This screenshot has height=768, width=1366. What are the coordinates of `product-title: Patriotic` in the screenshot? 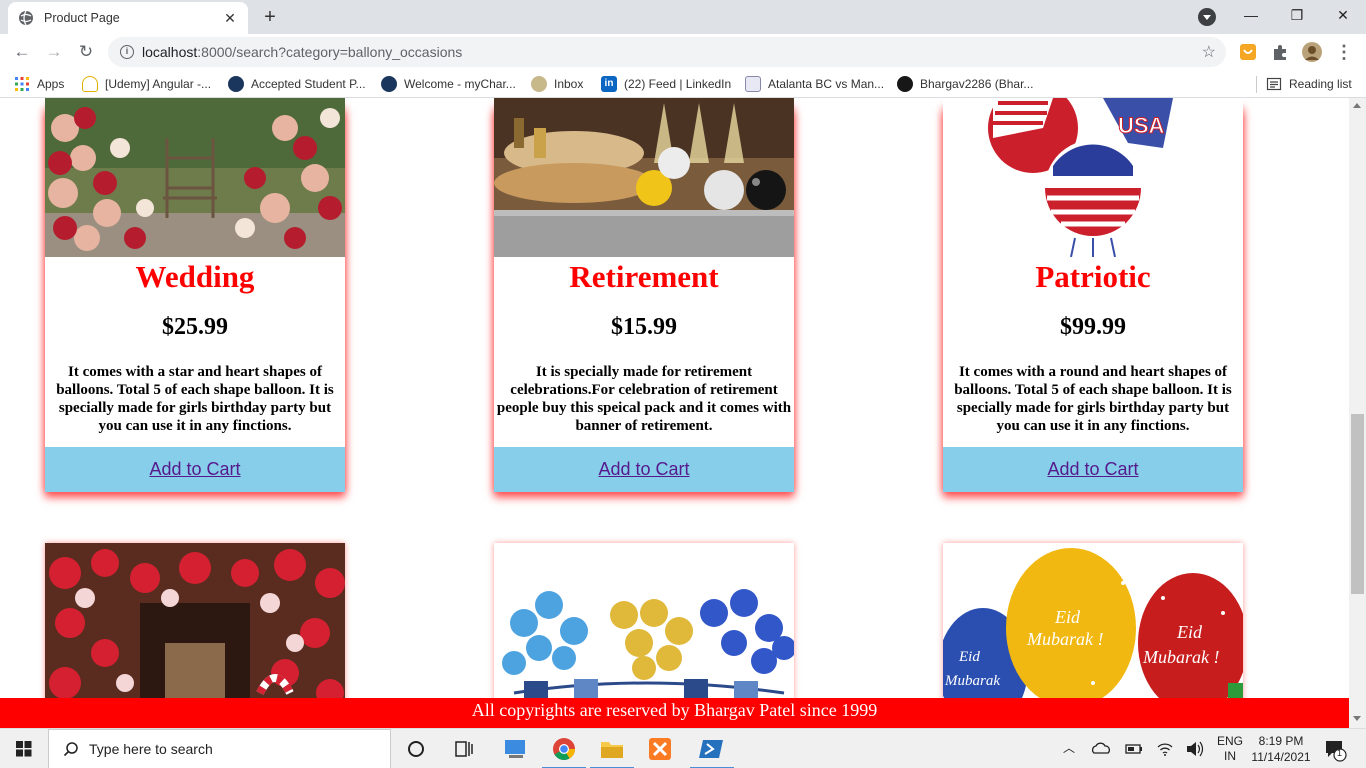 It's located at (1093, 276).